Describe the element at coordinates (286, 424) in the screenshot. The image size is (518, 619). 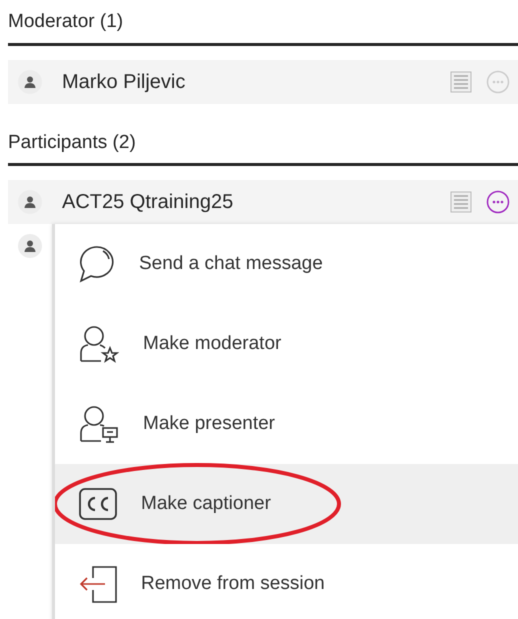
I see `menu-item: Make presenter` at that location.